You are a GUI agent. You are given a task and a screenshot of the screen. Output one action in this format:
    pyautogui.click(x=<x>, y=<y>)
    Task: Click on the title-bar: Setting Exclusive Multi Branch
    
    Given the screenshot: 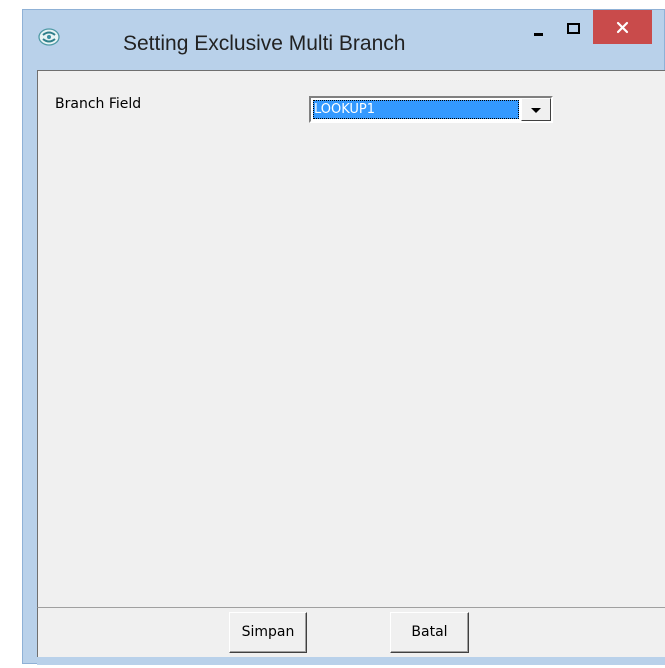 What is the action you would take?
    pyautogui.click(x=343, y=40)
    